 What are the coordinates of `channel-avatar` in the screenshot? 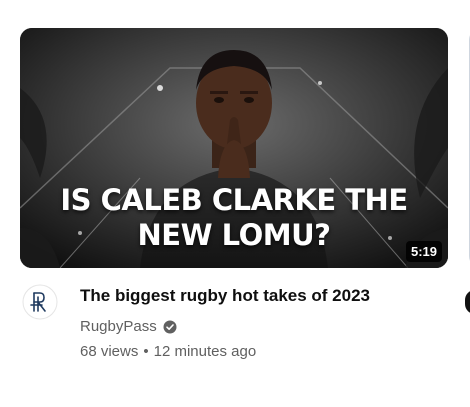 It's located at (40, 302).